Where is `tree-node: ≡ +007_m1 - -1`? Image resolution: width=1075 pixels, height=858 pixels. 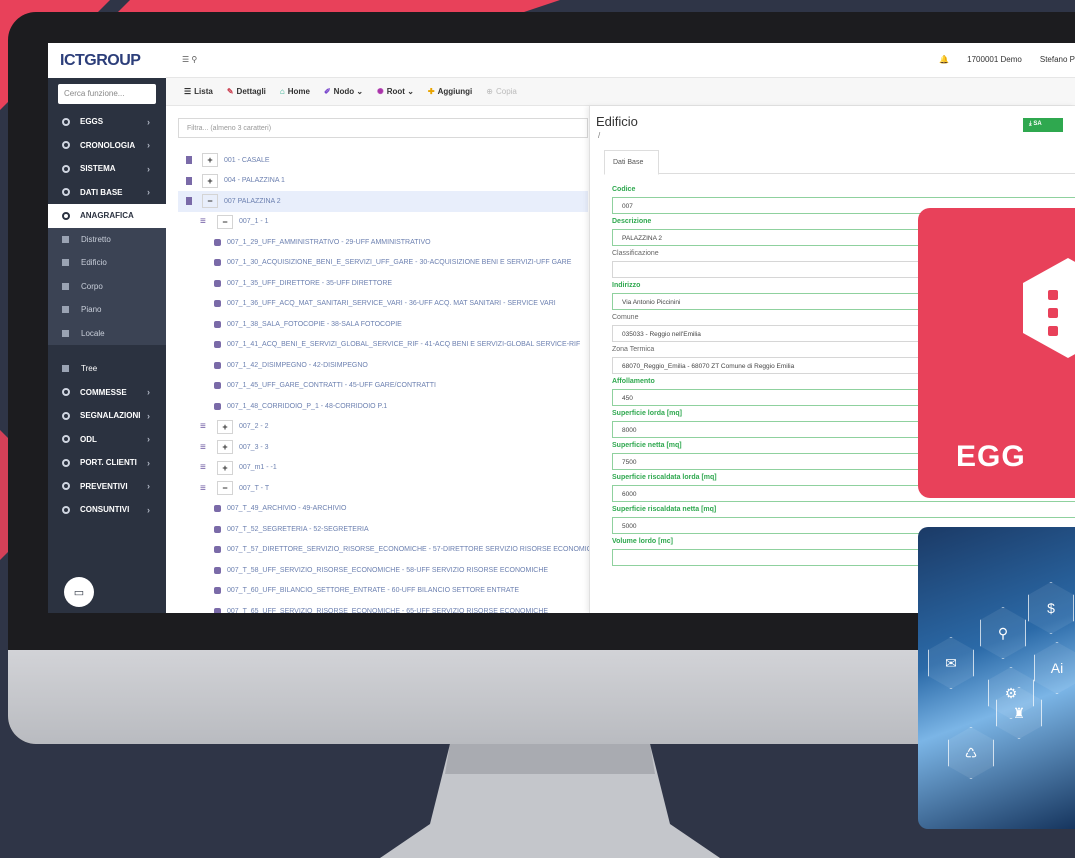 tree-node: ≡ +007_m1 - -1 is located at coordinates (383, 468).